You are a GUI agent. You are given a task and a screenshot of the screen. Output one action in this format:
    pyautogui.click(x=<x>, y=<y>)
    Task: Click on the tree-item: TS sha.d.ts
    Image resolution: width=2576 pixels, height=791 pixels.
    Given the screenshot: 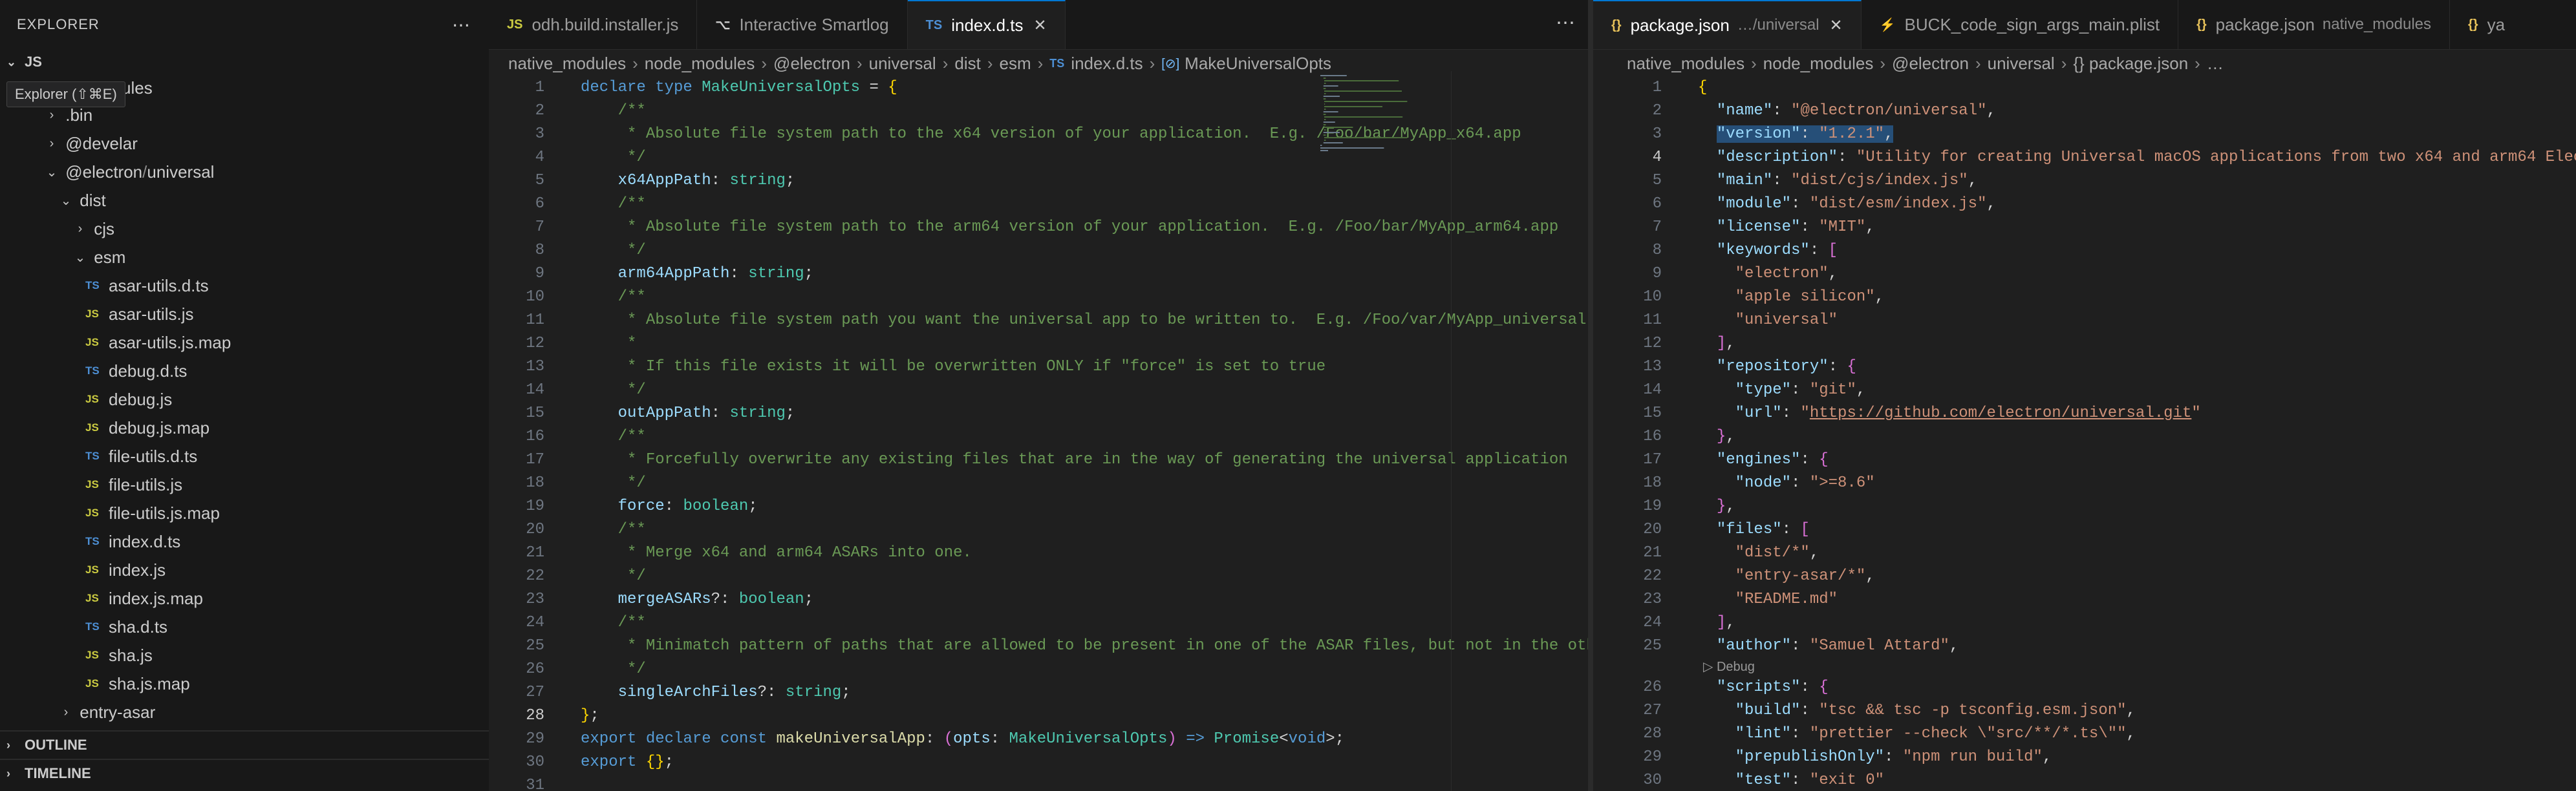 What is the action you would take?
    pyautogui.click(x=244, y=627)
    